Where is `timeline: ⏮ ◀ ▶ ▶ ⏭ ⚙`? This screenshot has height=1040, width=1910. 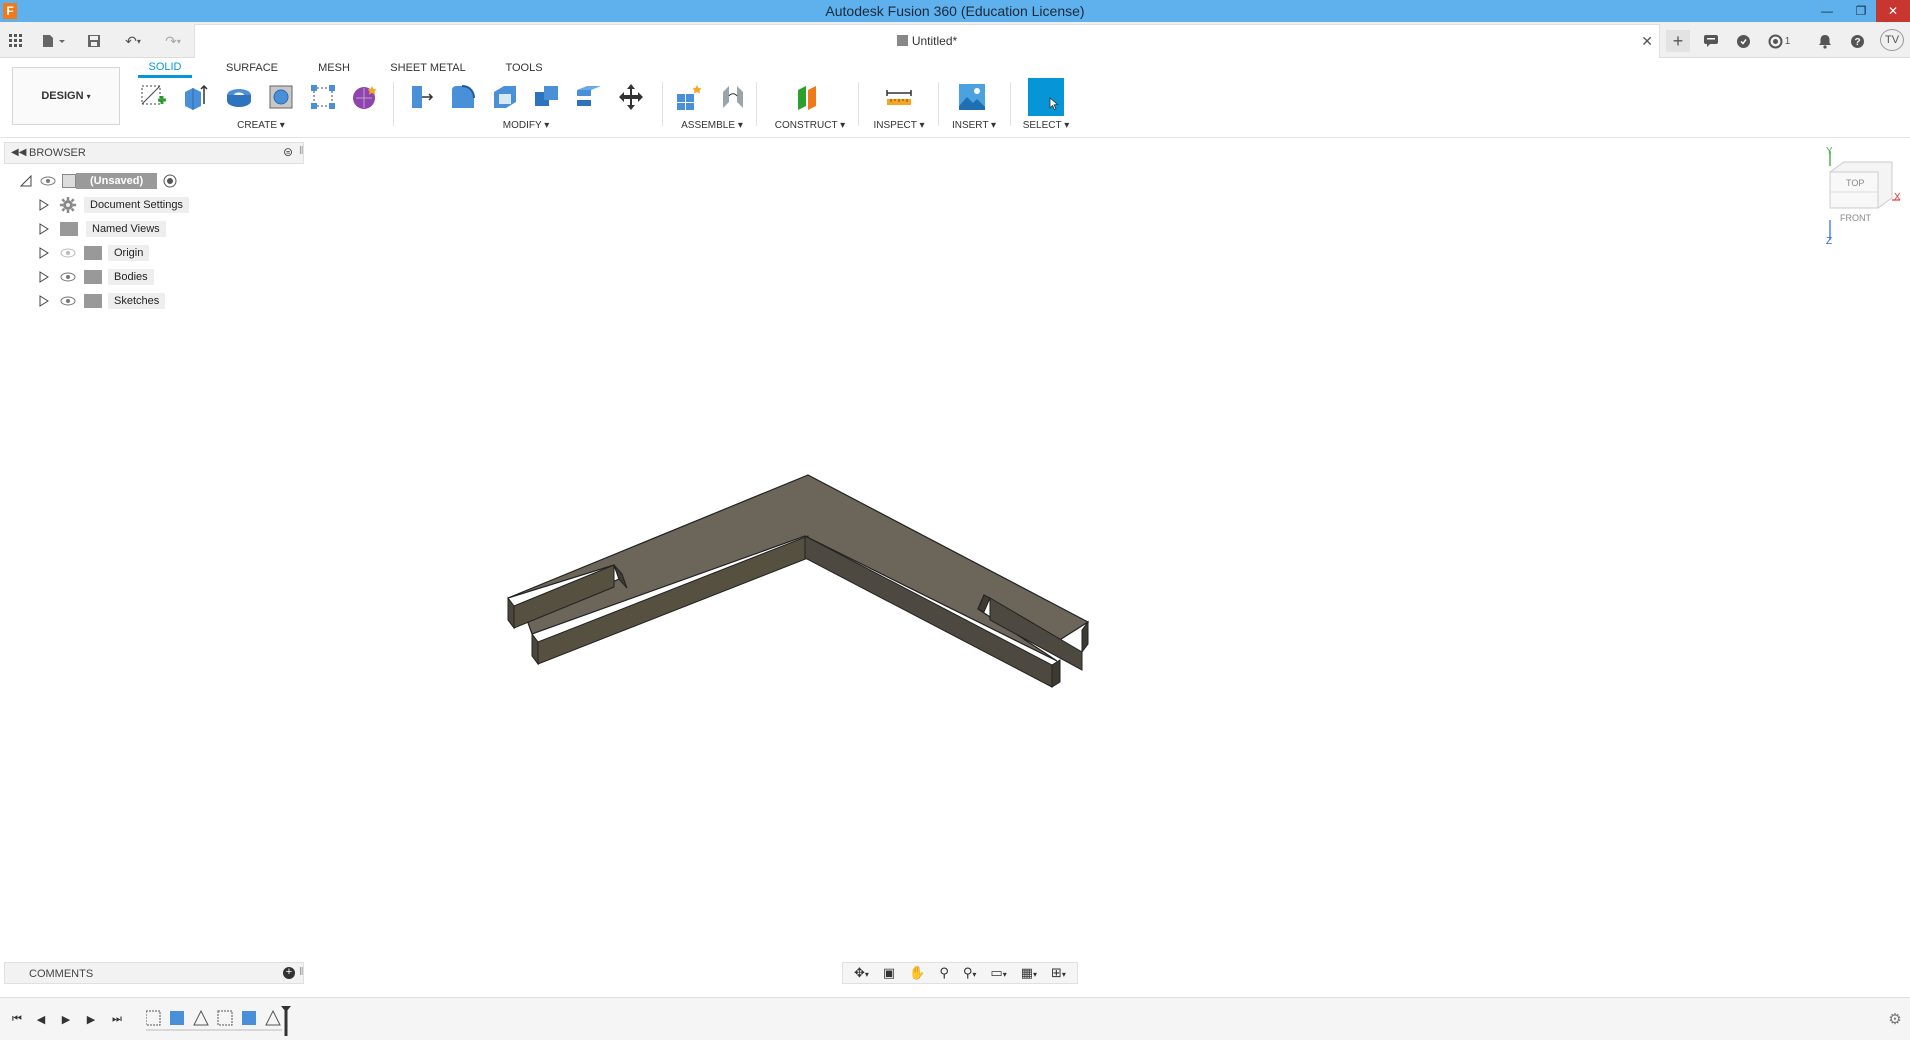
timeline: ⏮ ◀ ▶ ▶ ⏭ ⚙ is located at coordinates (955, 1018).